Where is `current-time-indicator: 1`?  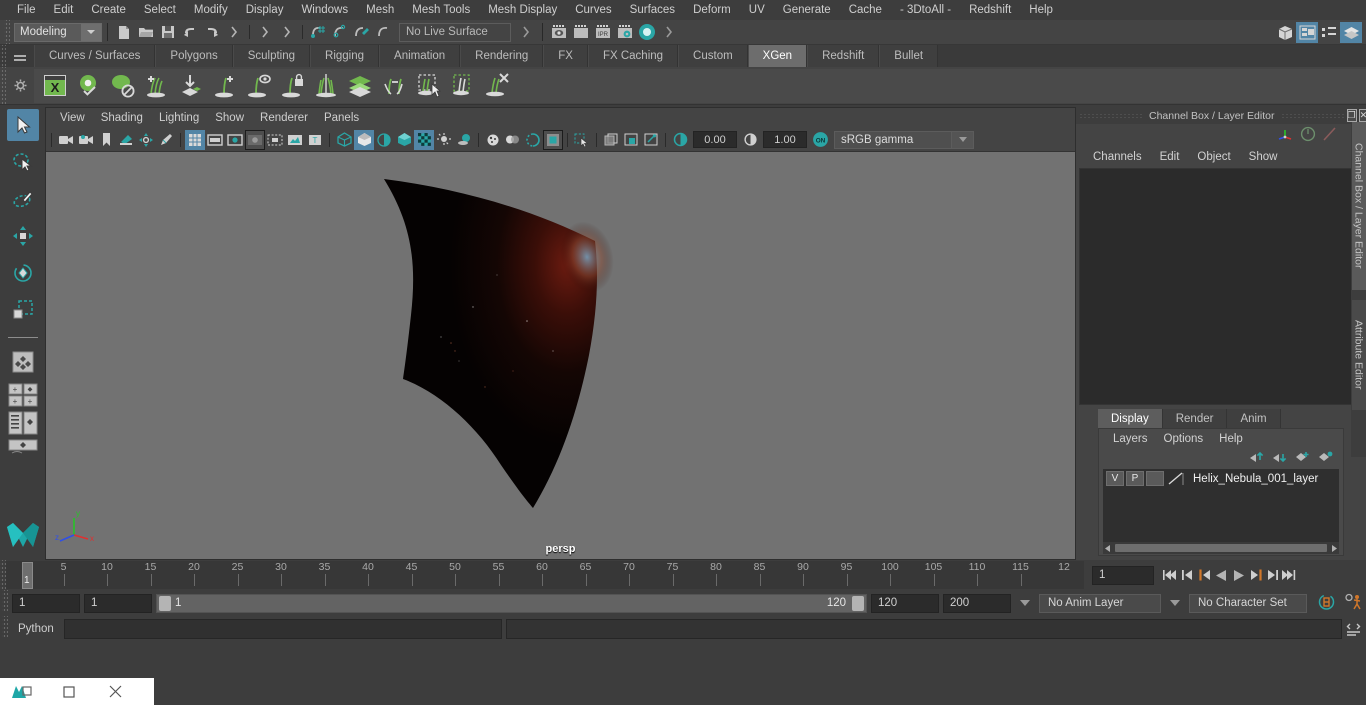 current-time-indicator: 1 is located at coordinates (27, 575).